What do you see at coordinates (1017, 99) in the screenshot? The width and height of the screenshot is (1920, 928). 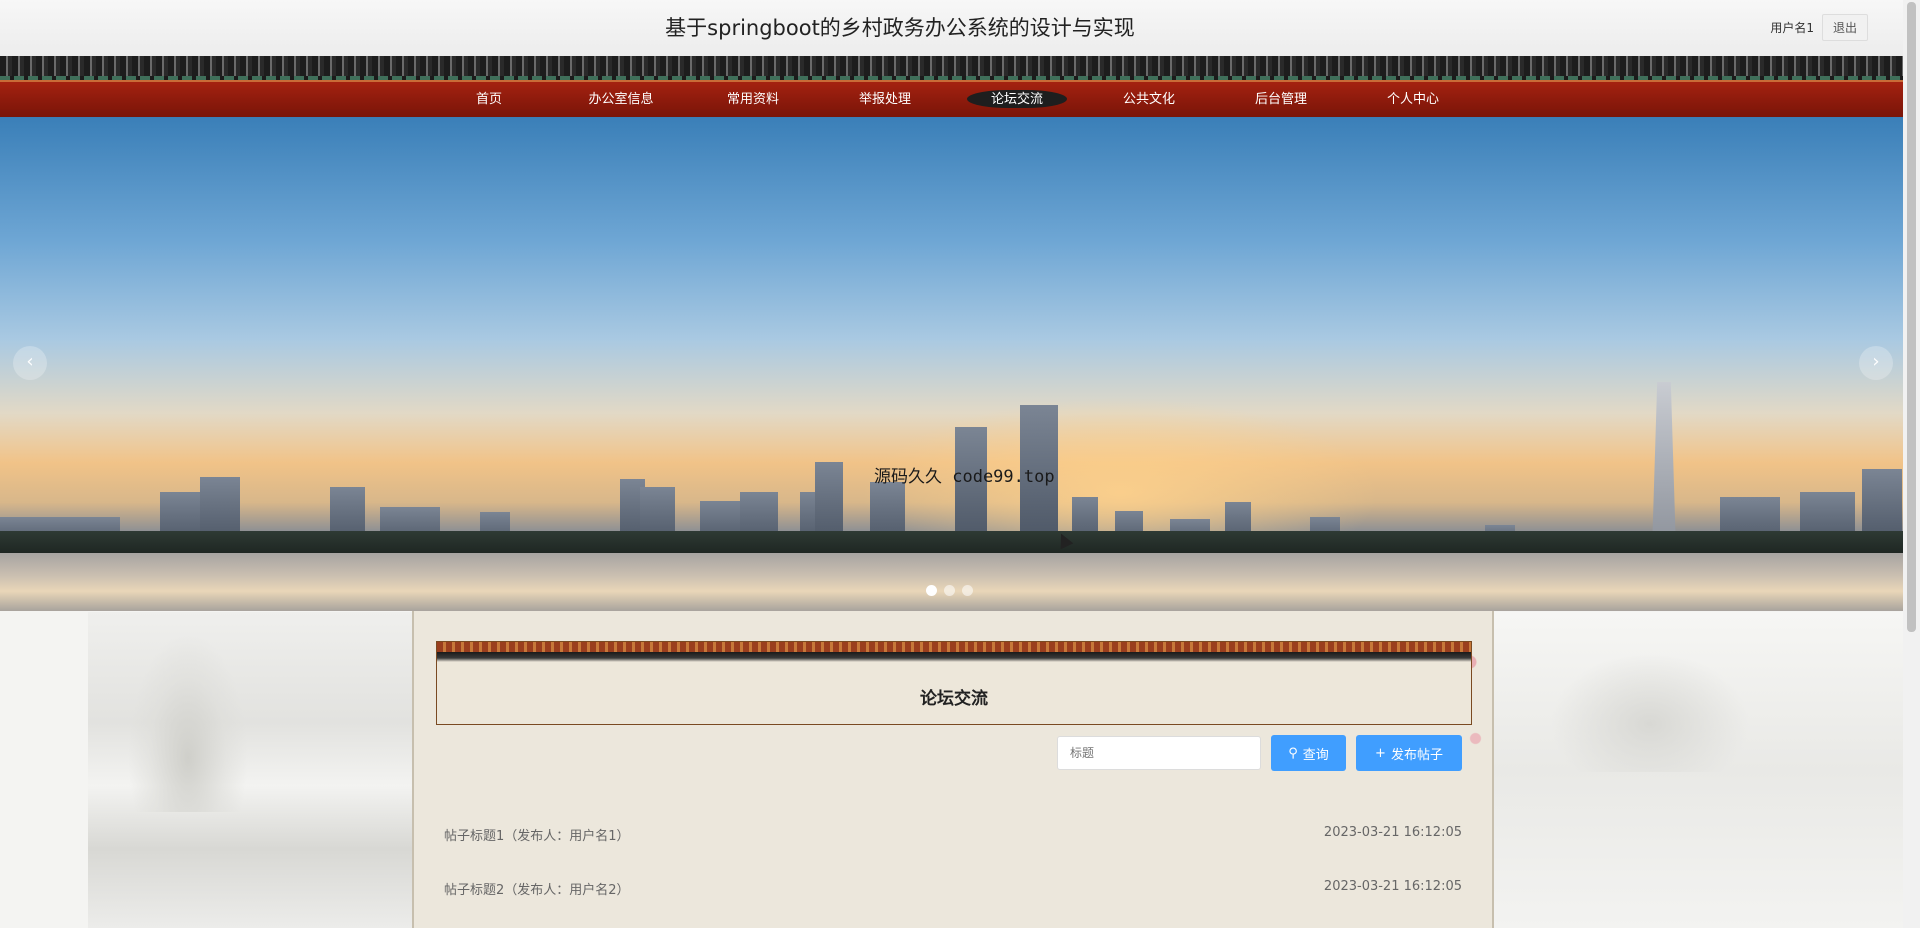 I see `nav-item-forum: 论坛交流` at bounding box center [1017, 99].